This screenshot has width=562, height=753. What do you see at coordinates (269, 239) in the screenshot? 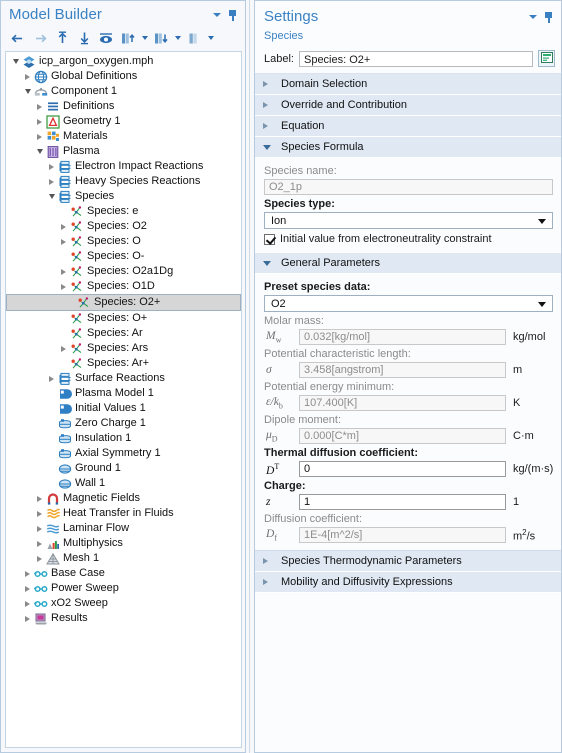
I see `electroneutrality-checkbox` at bounding box center [269, 239].